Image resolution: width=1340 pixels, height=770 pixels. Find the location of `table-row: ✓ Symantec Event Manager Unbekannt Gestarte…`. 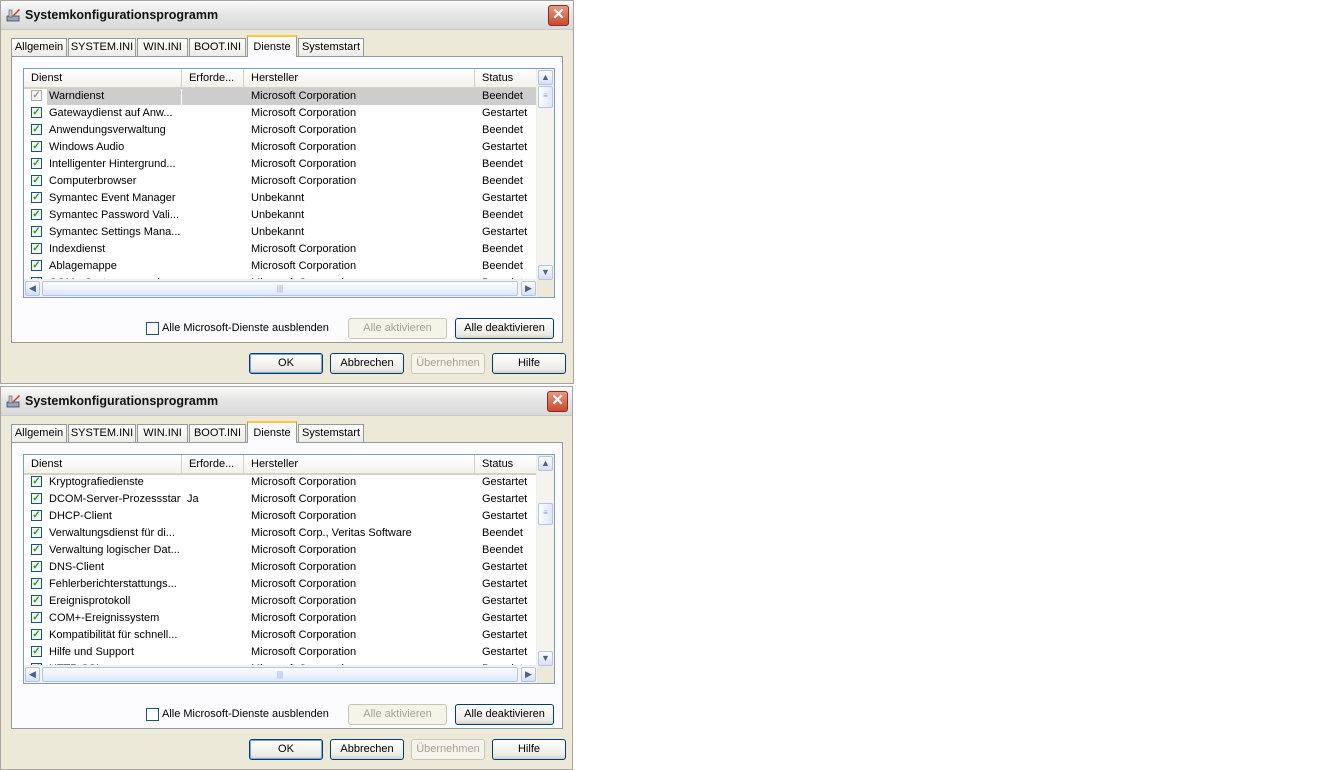

table-row: ✓ Symantec Event Manager Unbekannt Gestarte… is located at coordinates (280, 198).